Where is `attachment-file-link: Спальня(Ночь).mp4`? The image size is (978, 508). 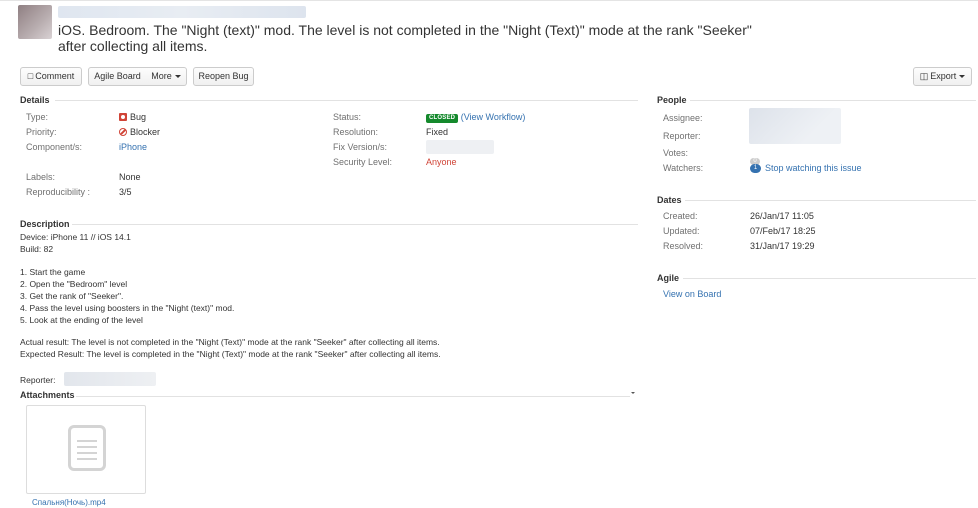
attachment-file-link: Спальня(Ночь).mp4 is located at coordinates (69, 502).